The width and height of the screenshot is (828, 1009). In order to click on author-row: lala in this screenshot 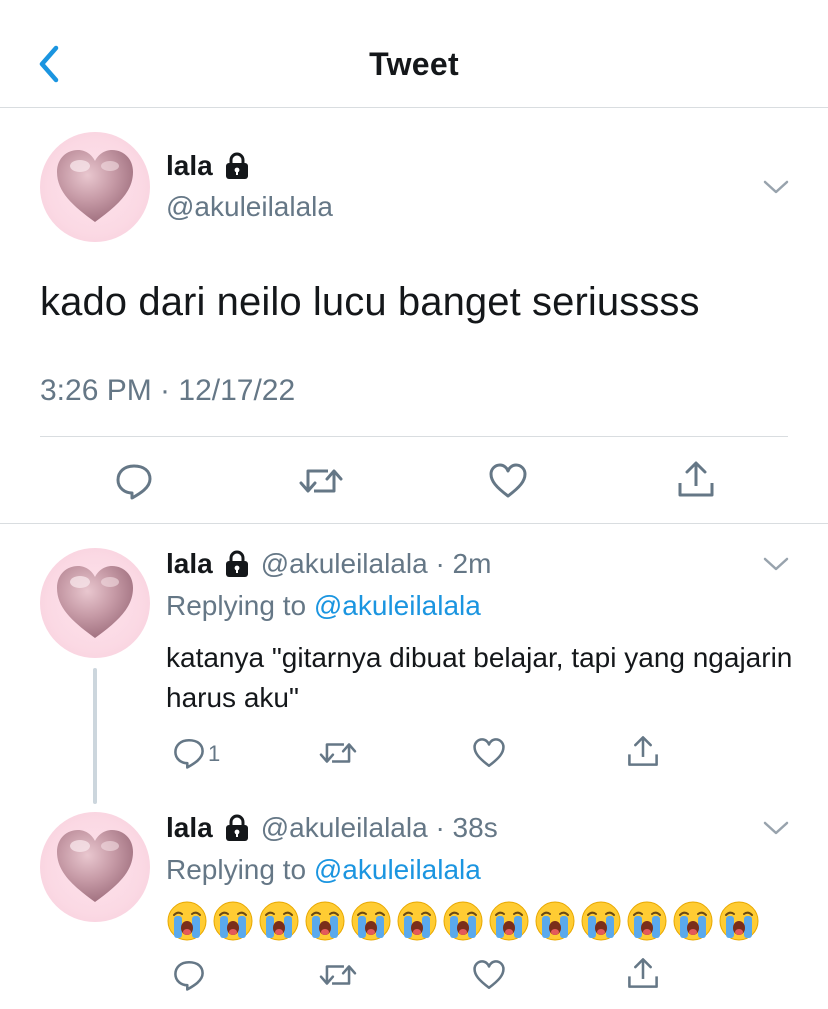, I will do `click(208, 166)`.